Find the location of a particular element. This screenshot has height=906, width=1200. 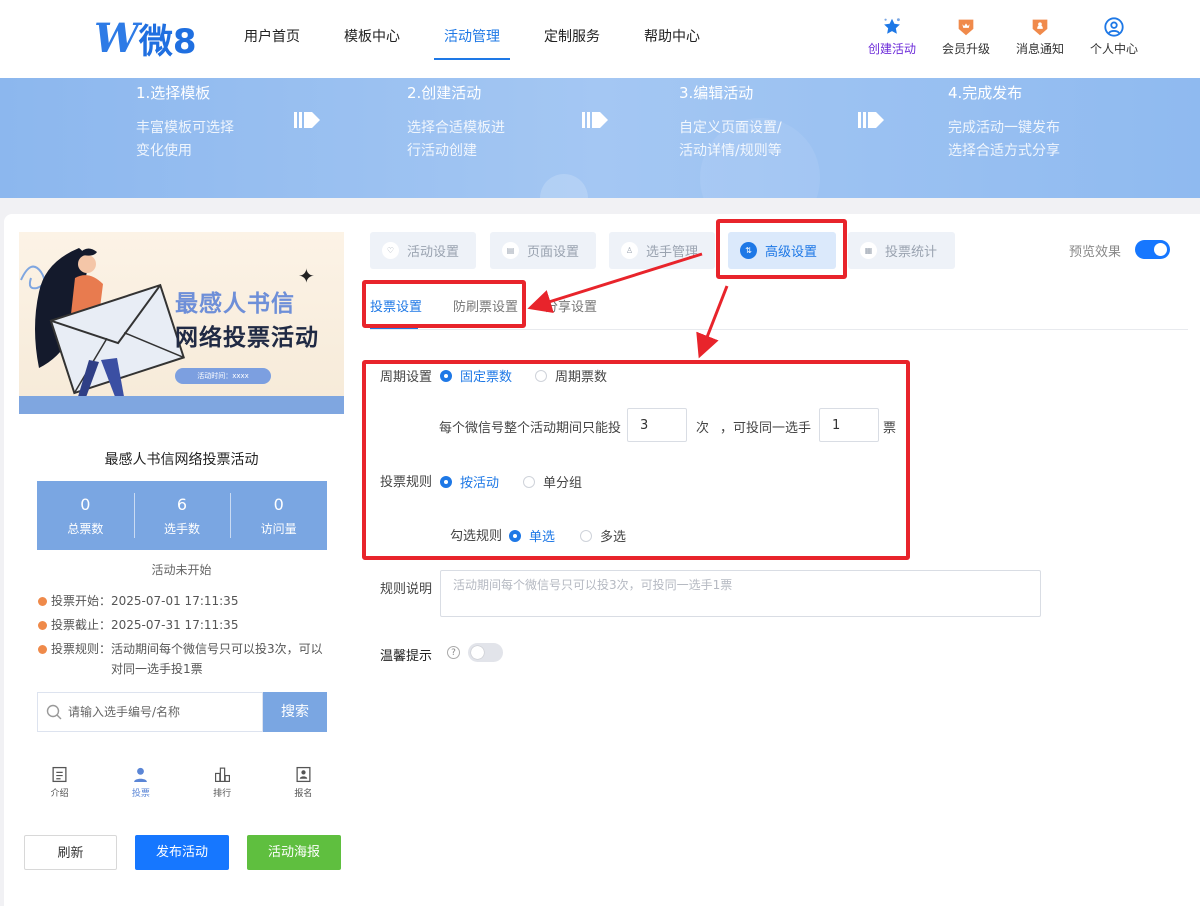

activity-poster: 最感人书信 网络投票活动 活动时间：xxxx ✦ is located at coordinates (181, 323).